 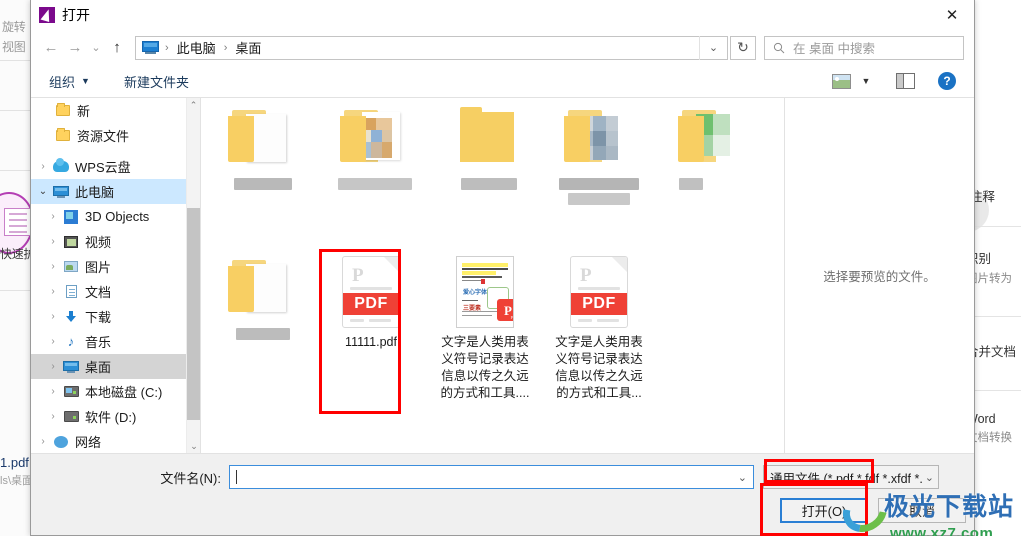 I want to click on scroll-down-icon: ⌄, so click(x=193, y=446).